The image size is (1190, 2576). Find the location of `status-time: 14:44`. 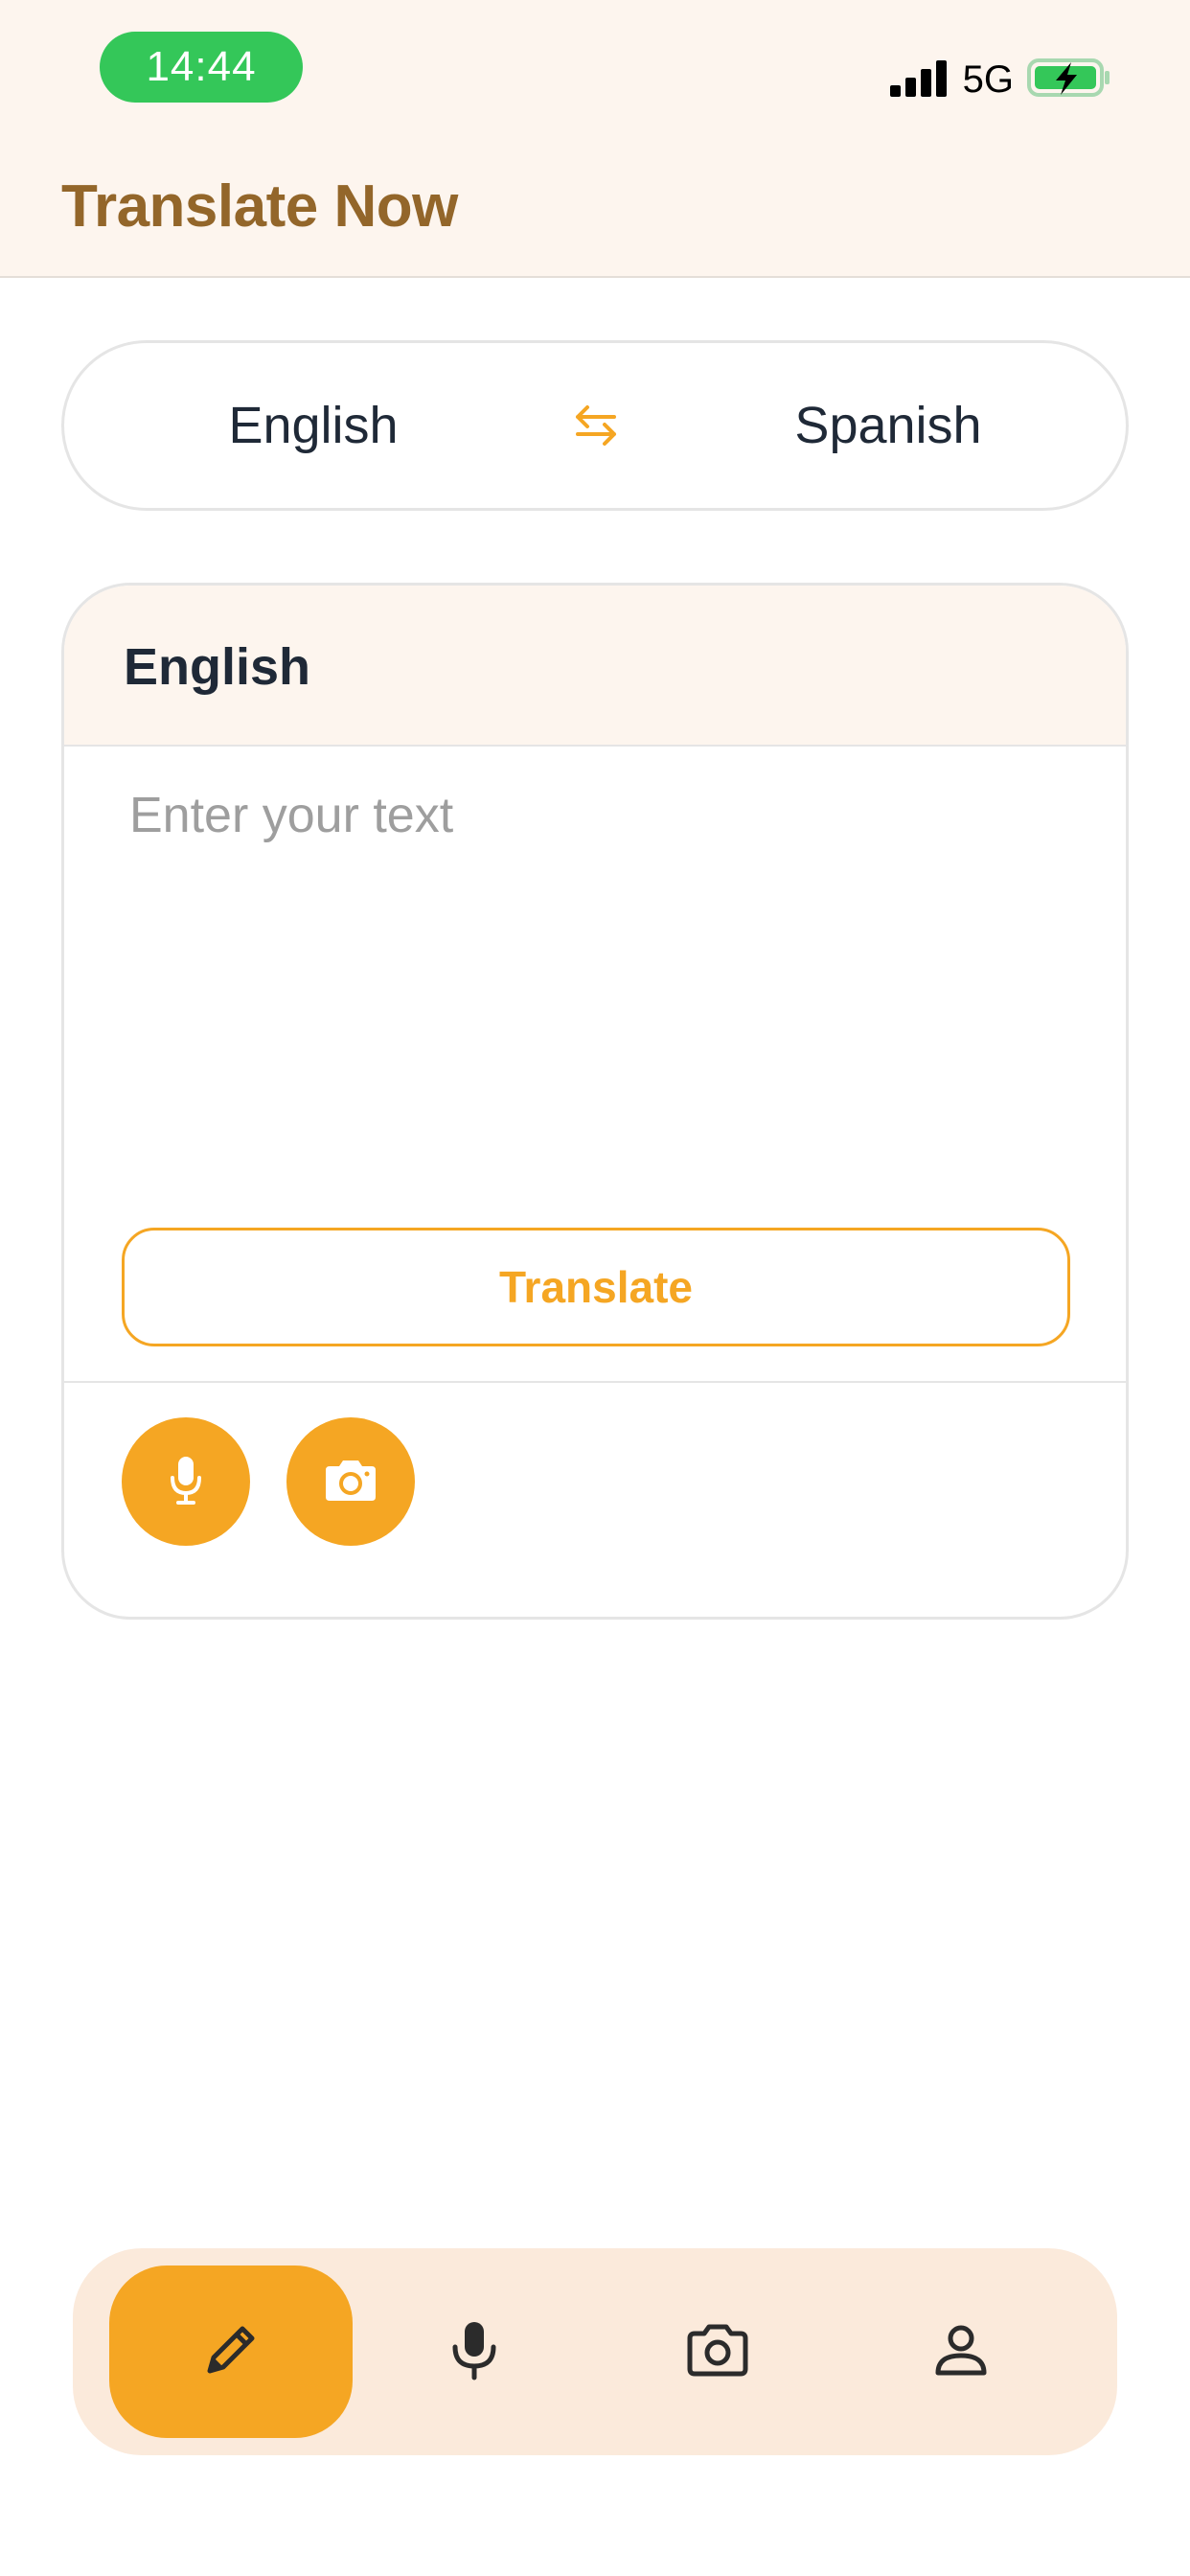

status-time: 14:44 is located at coordinates (202, 67).